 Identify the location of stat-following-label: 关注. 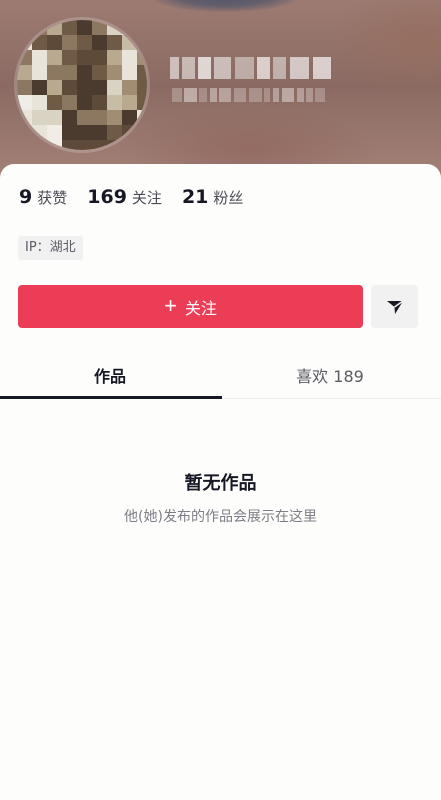
(146, 198).